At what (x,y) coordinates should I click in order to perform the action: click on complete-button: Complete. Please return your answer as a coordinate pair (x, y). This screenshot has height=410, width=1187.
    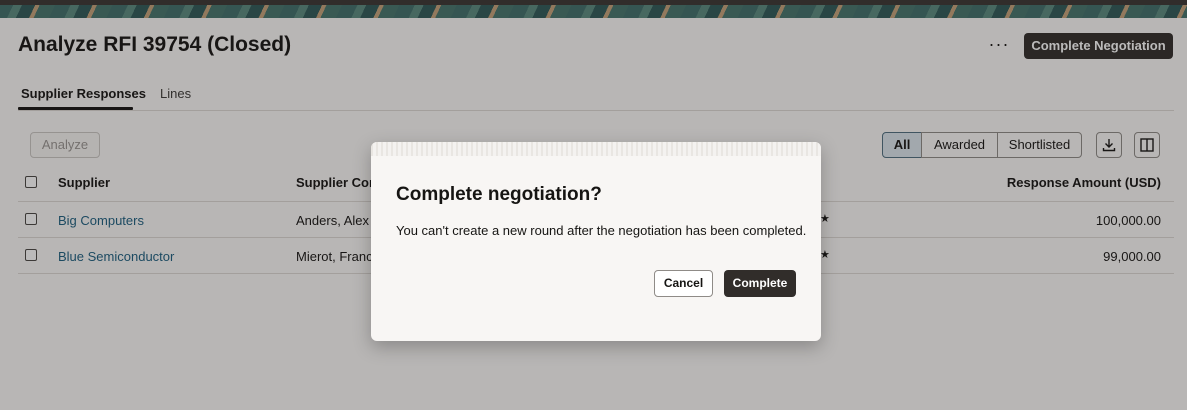
    Looking at the image, I should click on (760, 283).